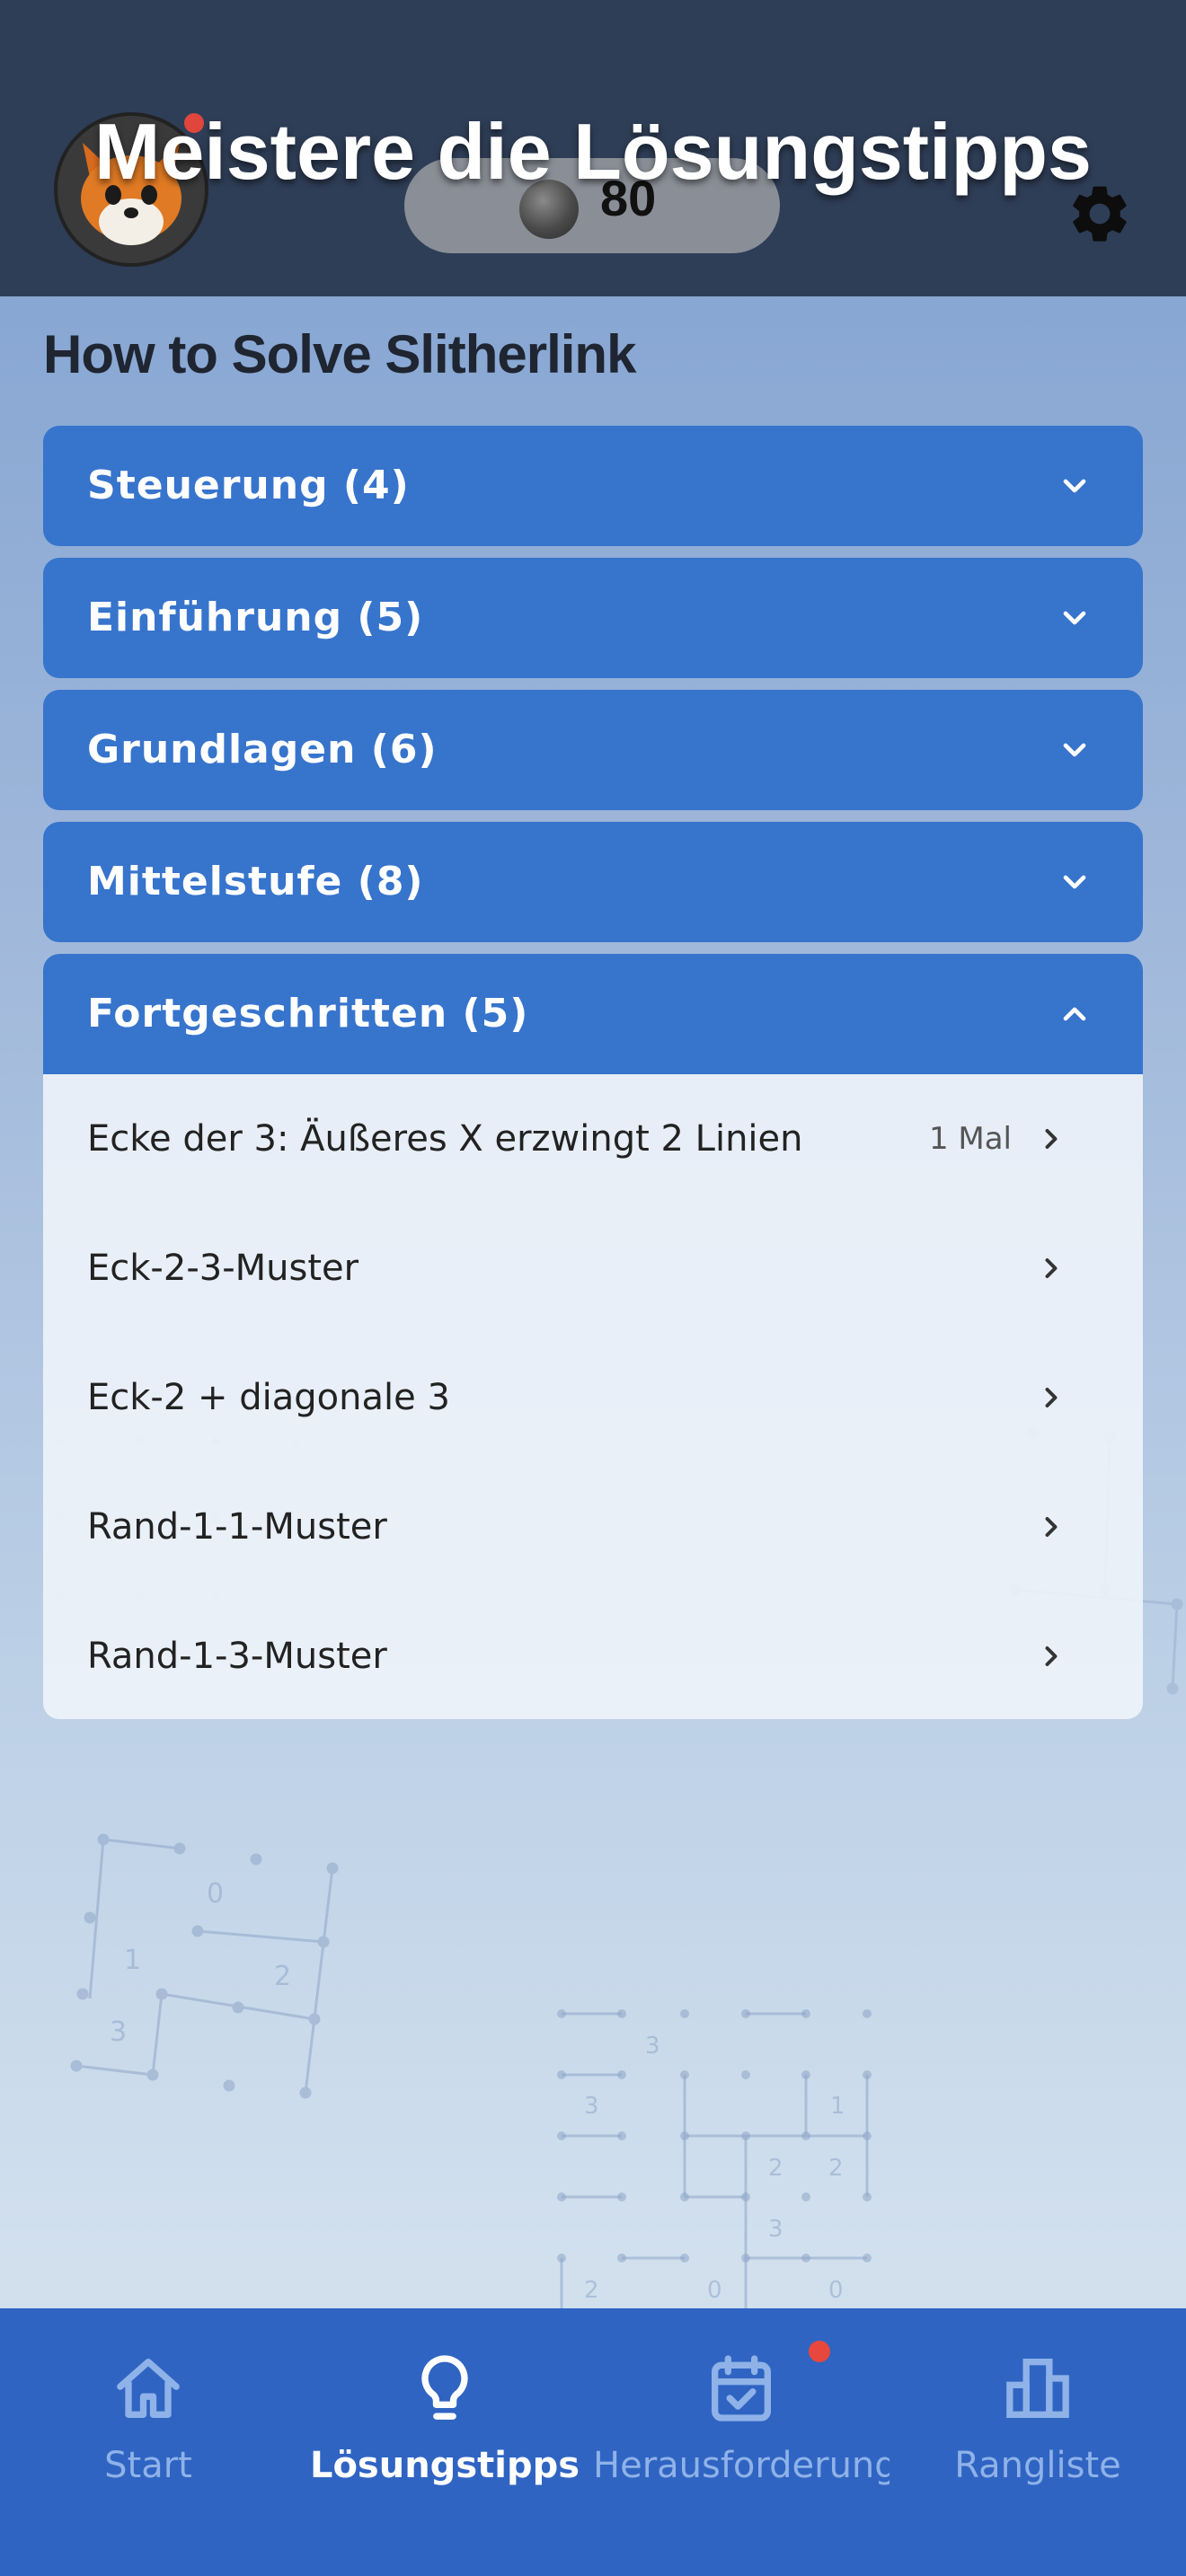  Describe the element at coordinates (1100, 214) in the screenshot. I see `gear-icon` at that location.